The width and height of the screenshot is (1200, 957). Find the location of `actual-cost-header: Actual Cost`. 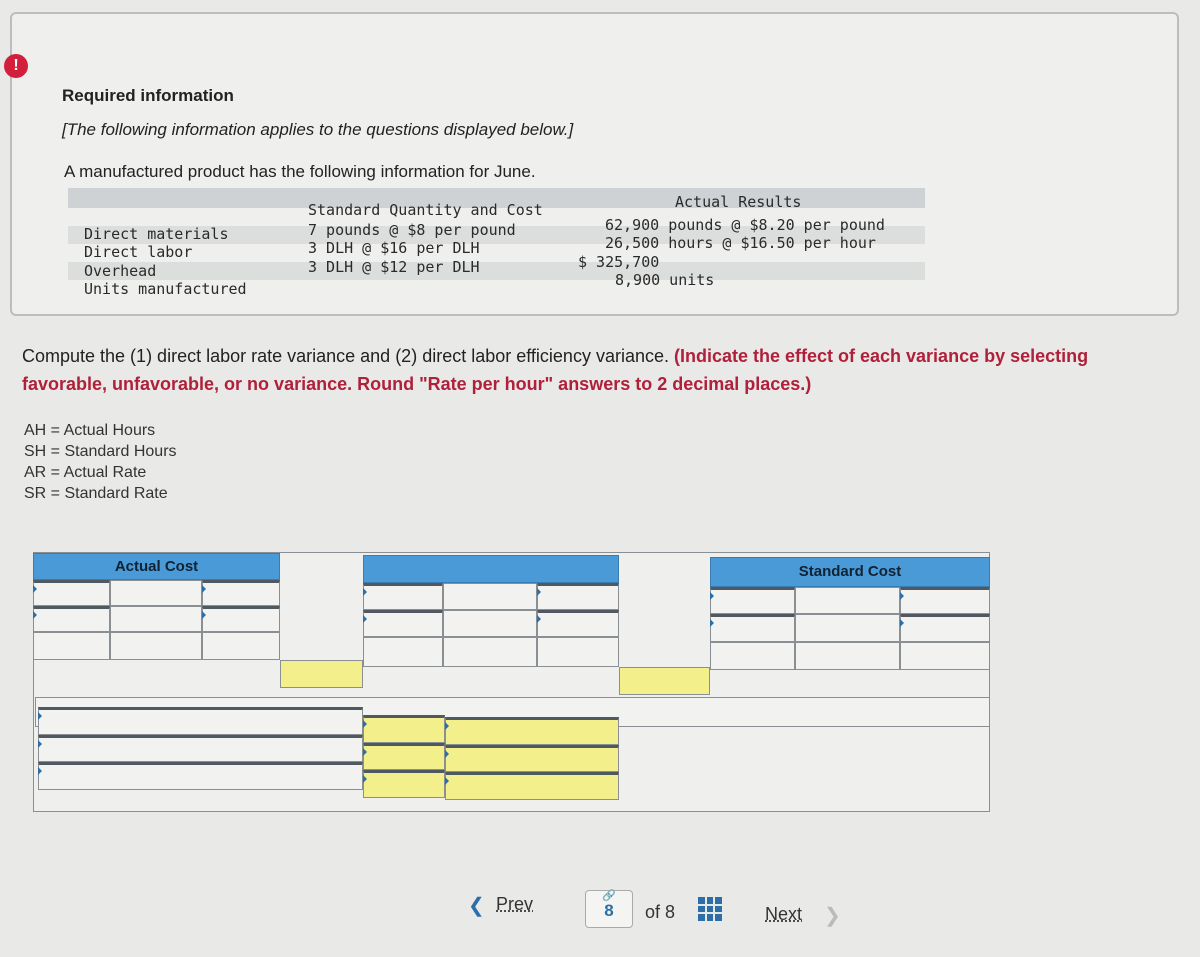

actual-cost-header: Actual Cost is located at coordinates (156, 566).